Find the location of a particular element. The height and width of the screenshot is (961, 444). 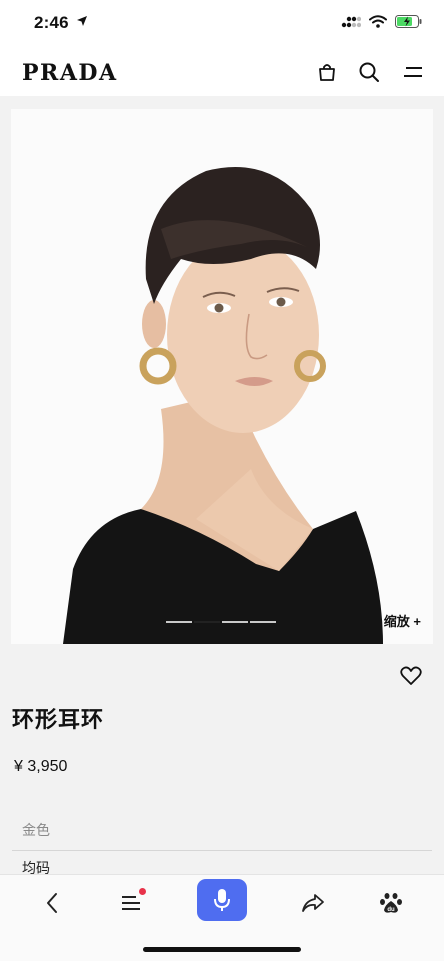

search-icon is located at coordinates (369, 72).